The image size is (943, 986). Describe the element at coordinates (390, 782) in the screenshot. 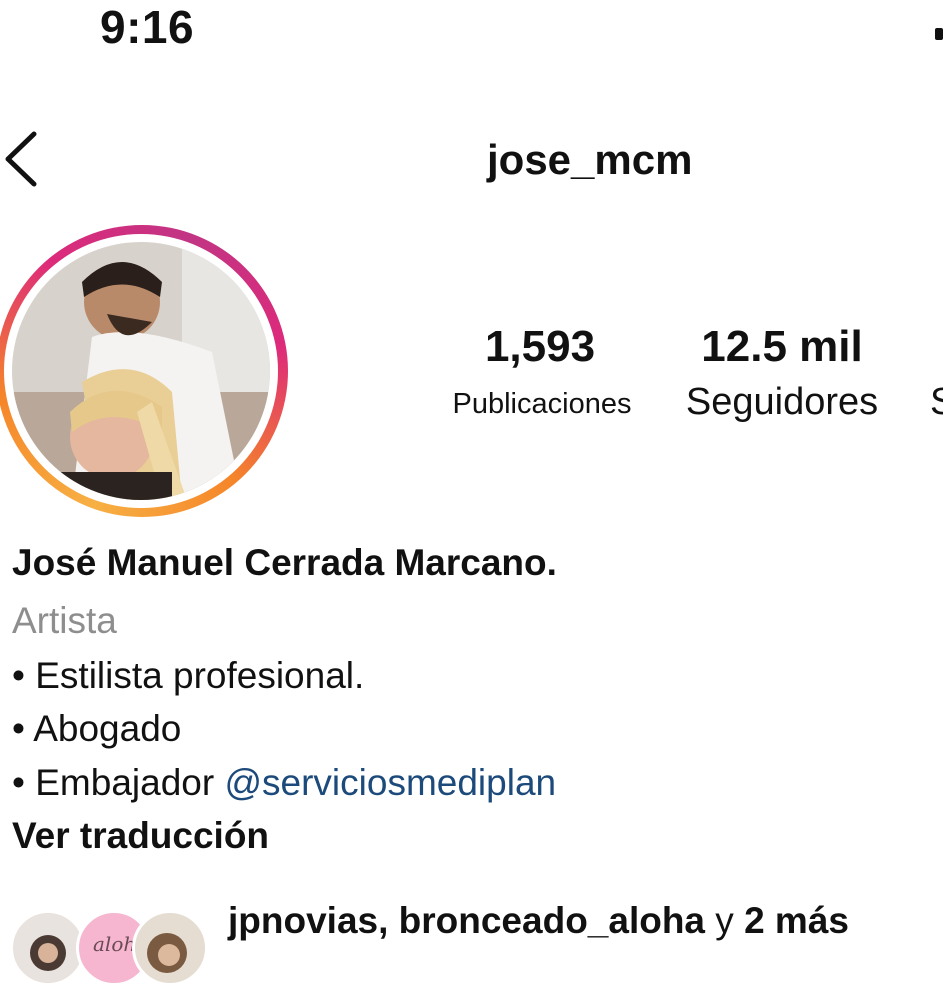

I see `mention-link: @serviciosmediplan` at that location.